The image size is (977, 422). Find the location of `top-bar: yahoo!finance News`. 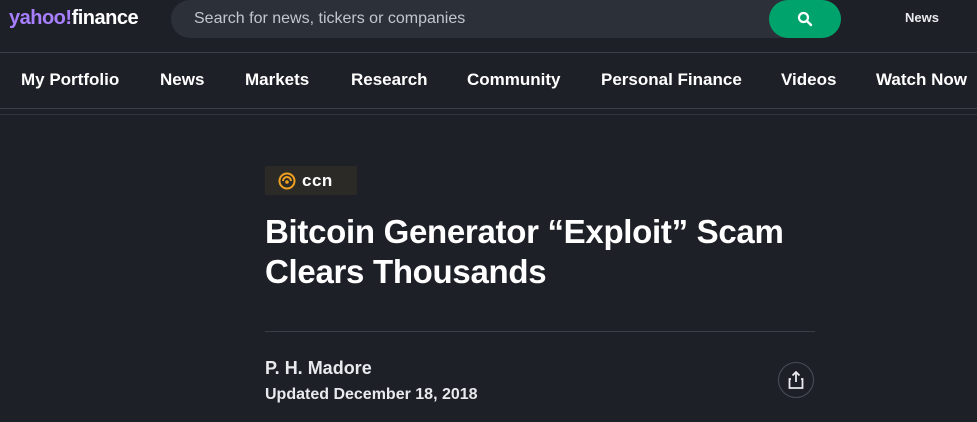

top-bar: yahoo!finance News is located at coordinates (488, 26).